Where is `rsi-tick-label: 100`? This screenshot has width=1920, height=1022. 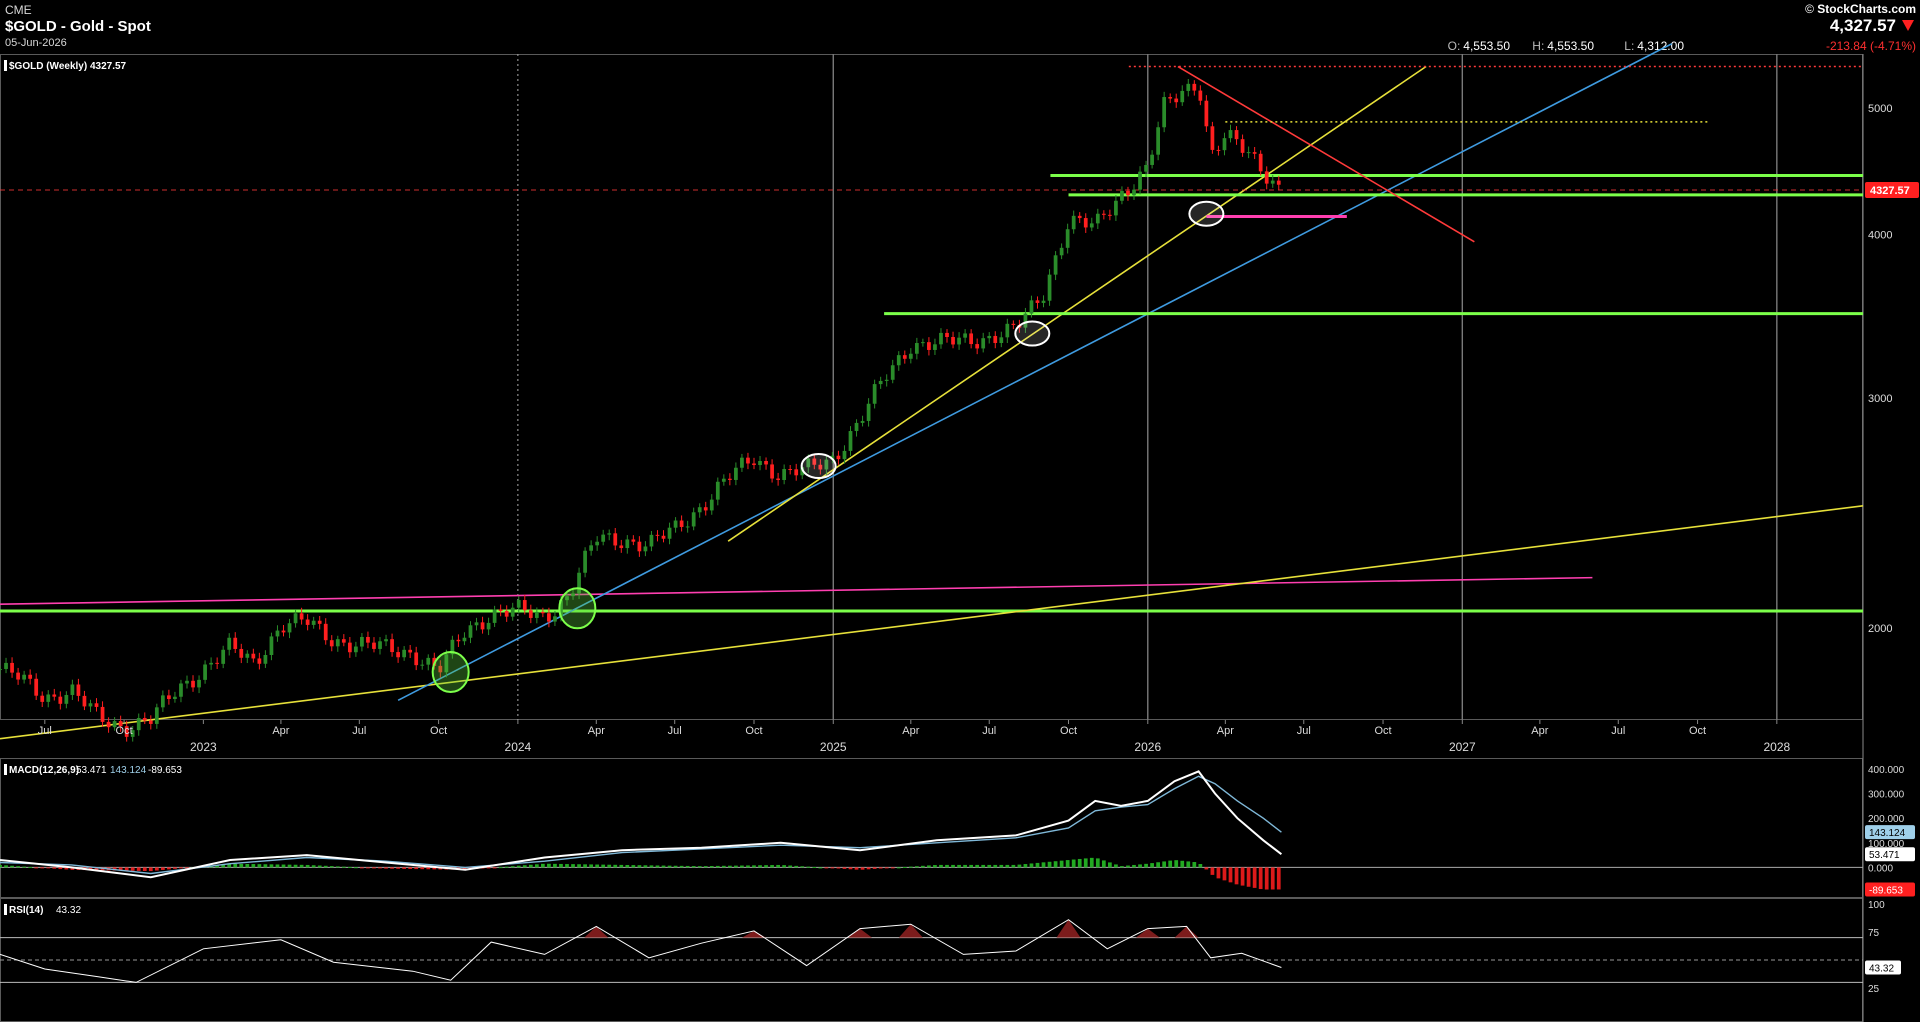 rsi-tick-label: 100 is located at coordinates (1876, 905).